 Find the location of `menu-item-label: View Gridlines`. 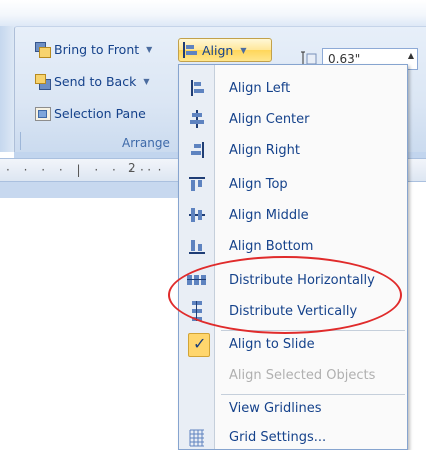

menu-item-label: View Gridlines is located at coordinates (275, 408).